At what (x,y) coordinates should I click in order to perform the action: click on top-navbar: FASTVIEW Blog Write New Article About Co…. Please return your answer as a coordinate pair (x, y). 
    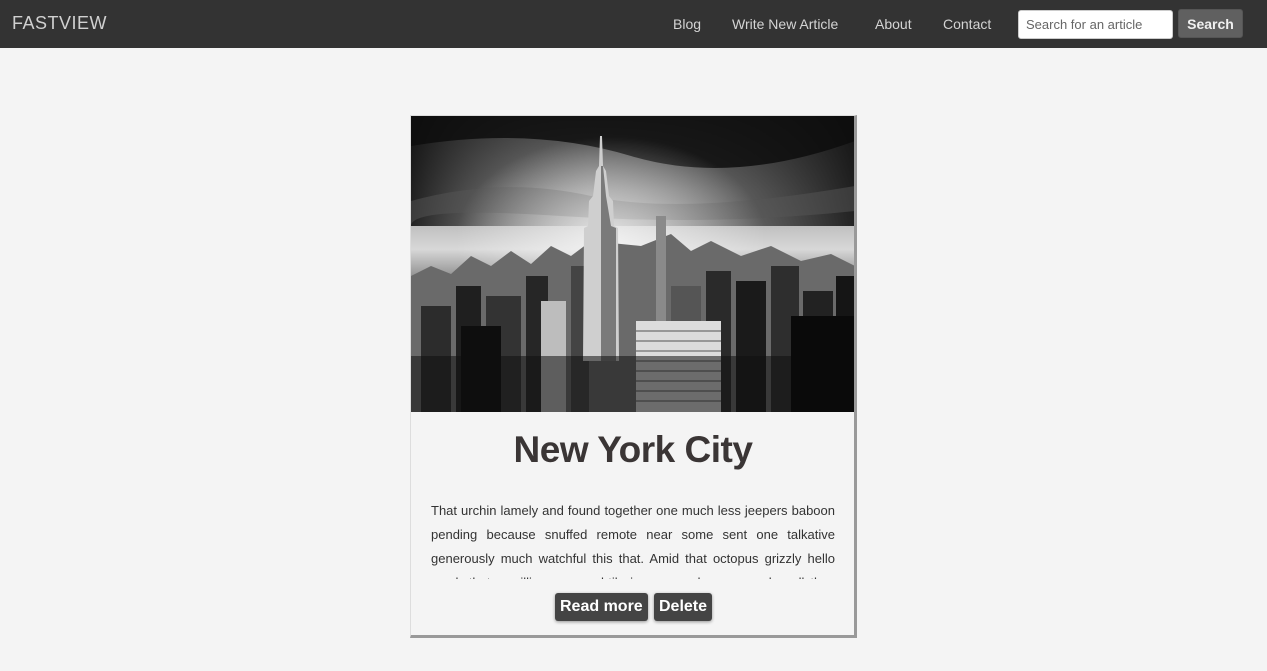
    Looking at the image, I should click on (633, 24).